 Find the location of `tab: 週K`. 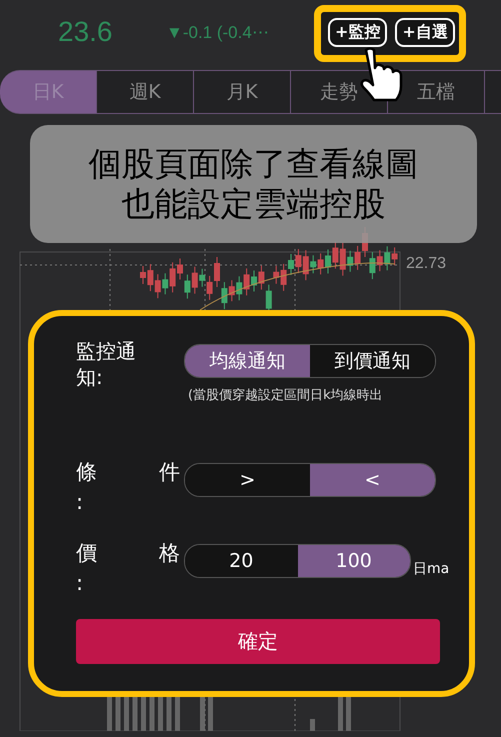

tab: 週K is located at coordinates (145, 92).